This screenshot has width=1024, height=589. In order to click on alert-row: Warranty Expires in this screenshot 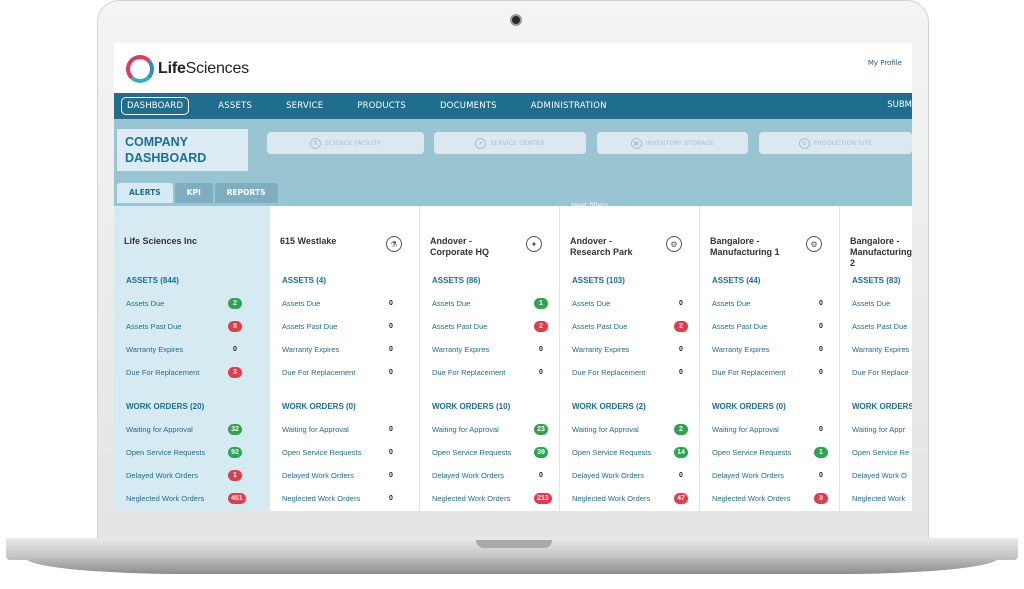, I will do `click(880, 351)`.